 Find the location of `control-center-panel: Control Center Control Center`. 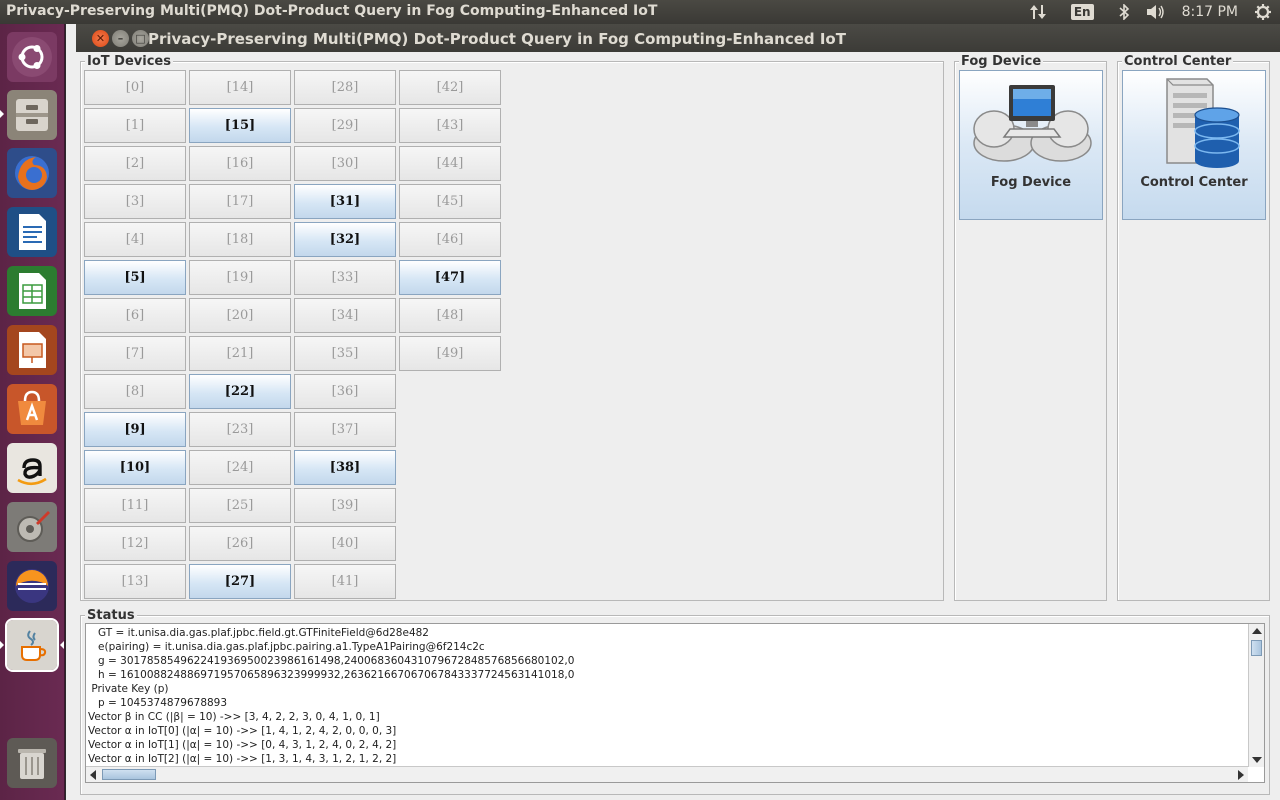

control-center-panel: Control Center Control Center is located at coordinates (1193, 327).